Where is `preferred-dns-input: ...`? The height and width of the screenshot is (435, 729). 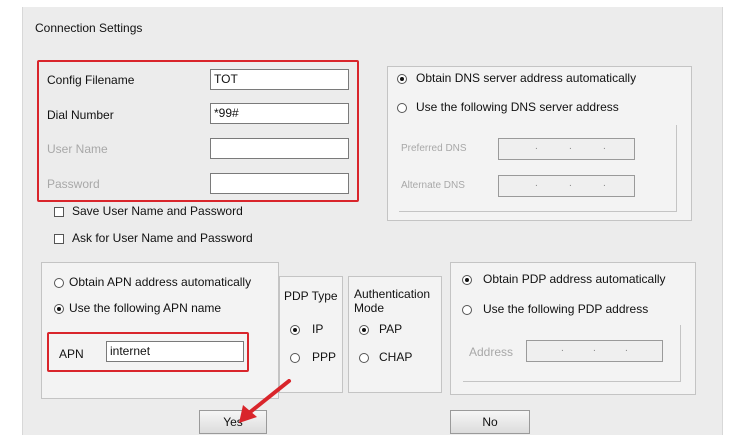 preferred-dns-input: ... is located at coordinates (566, 149).